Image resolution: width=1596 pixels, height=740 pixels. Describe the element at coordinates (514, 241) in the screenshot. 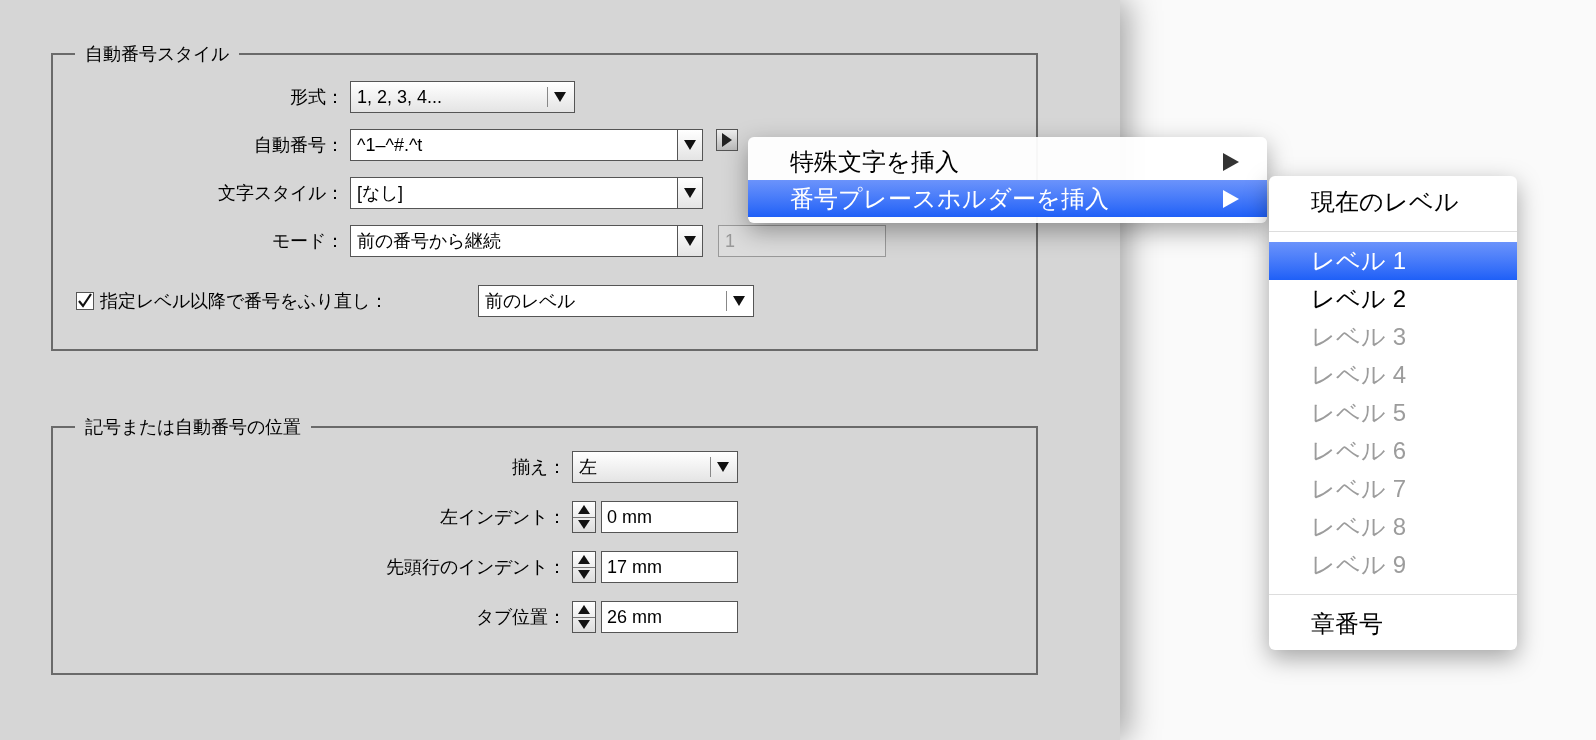

I see `input-field: 前の番号から継続` at that location.